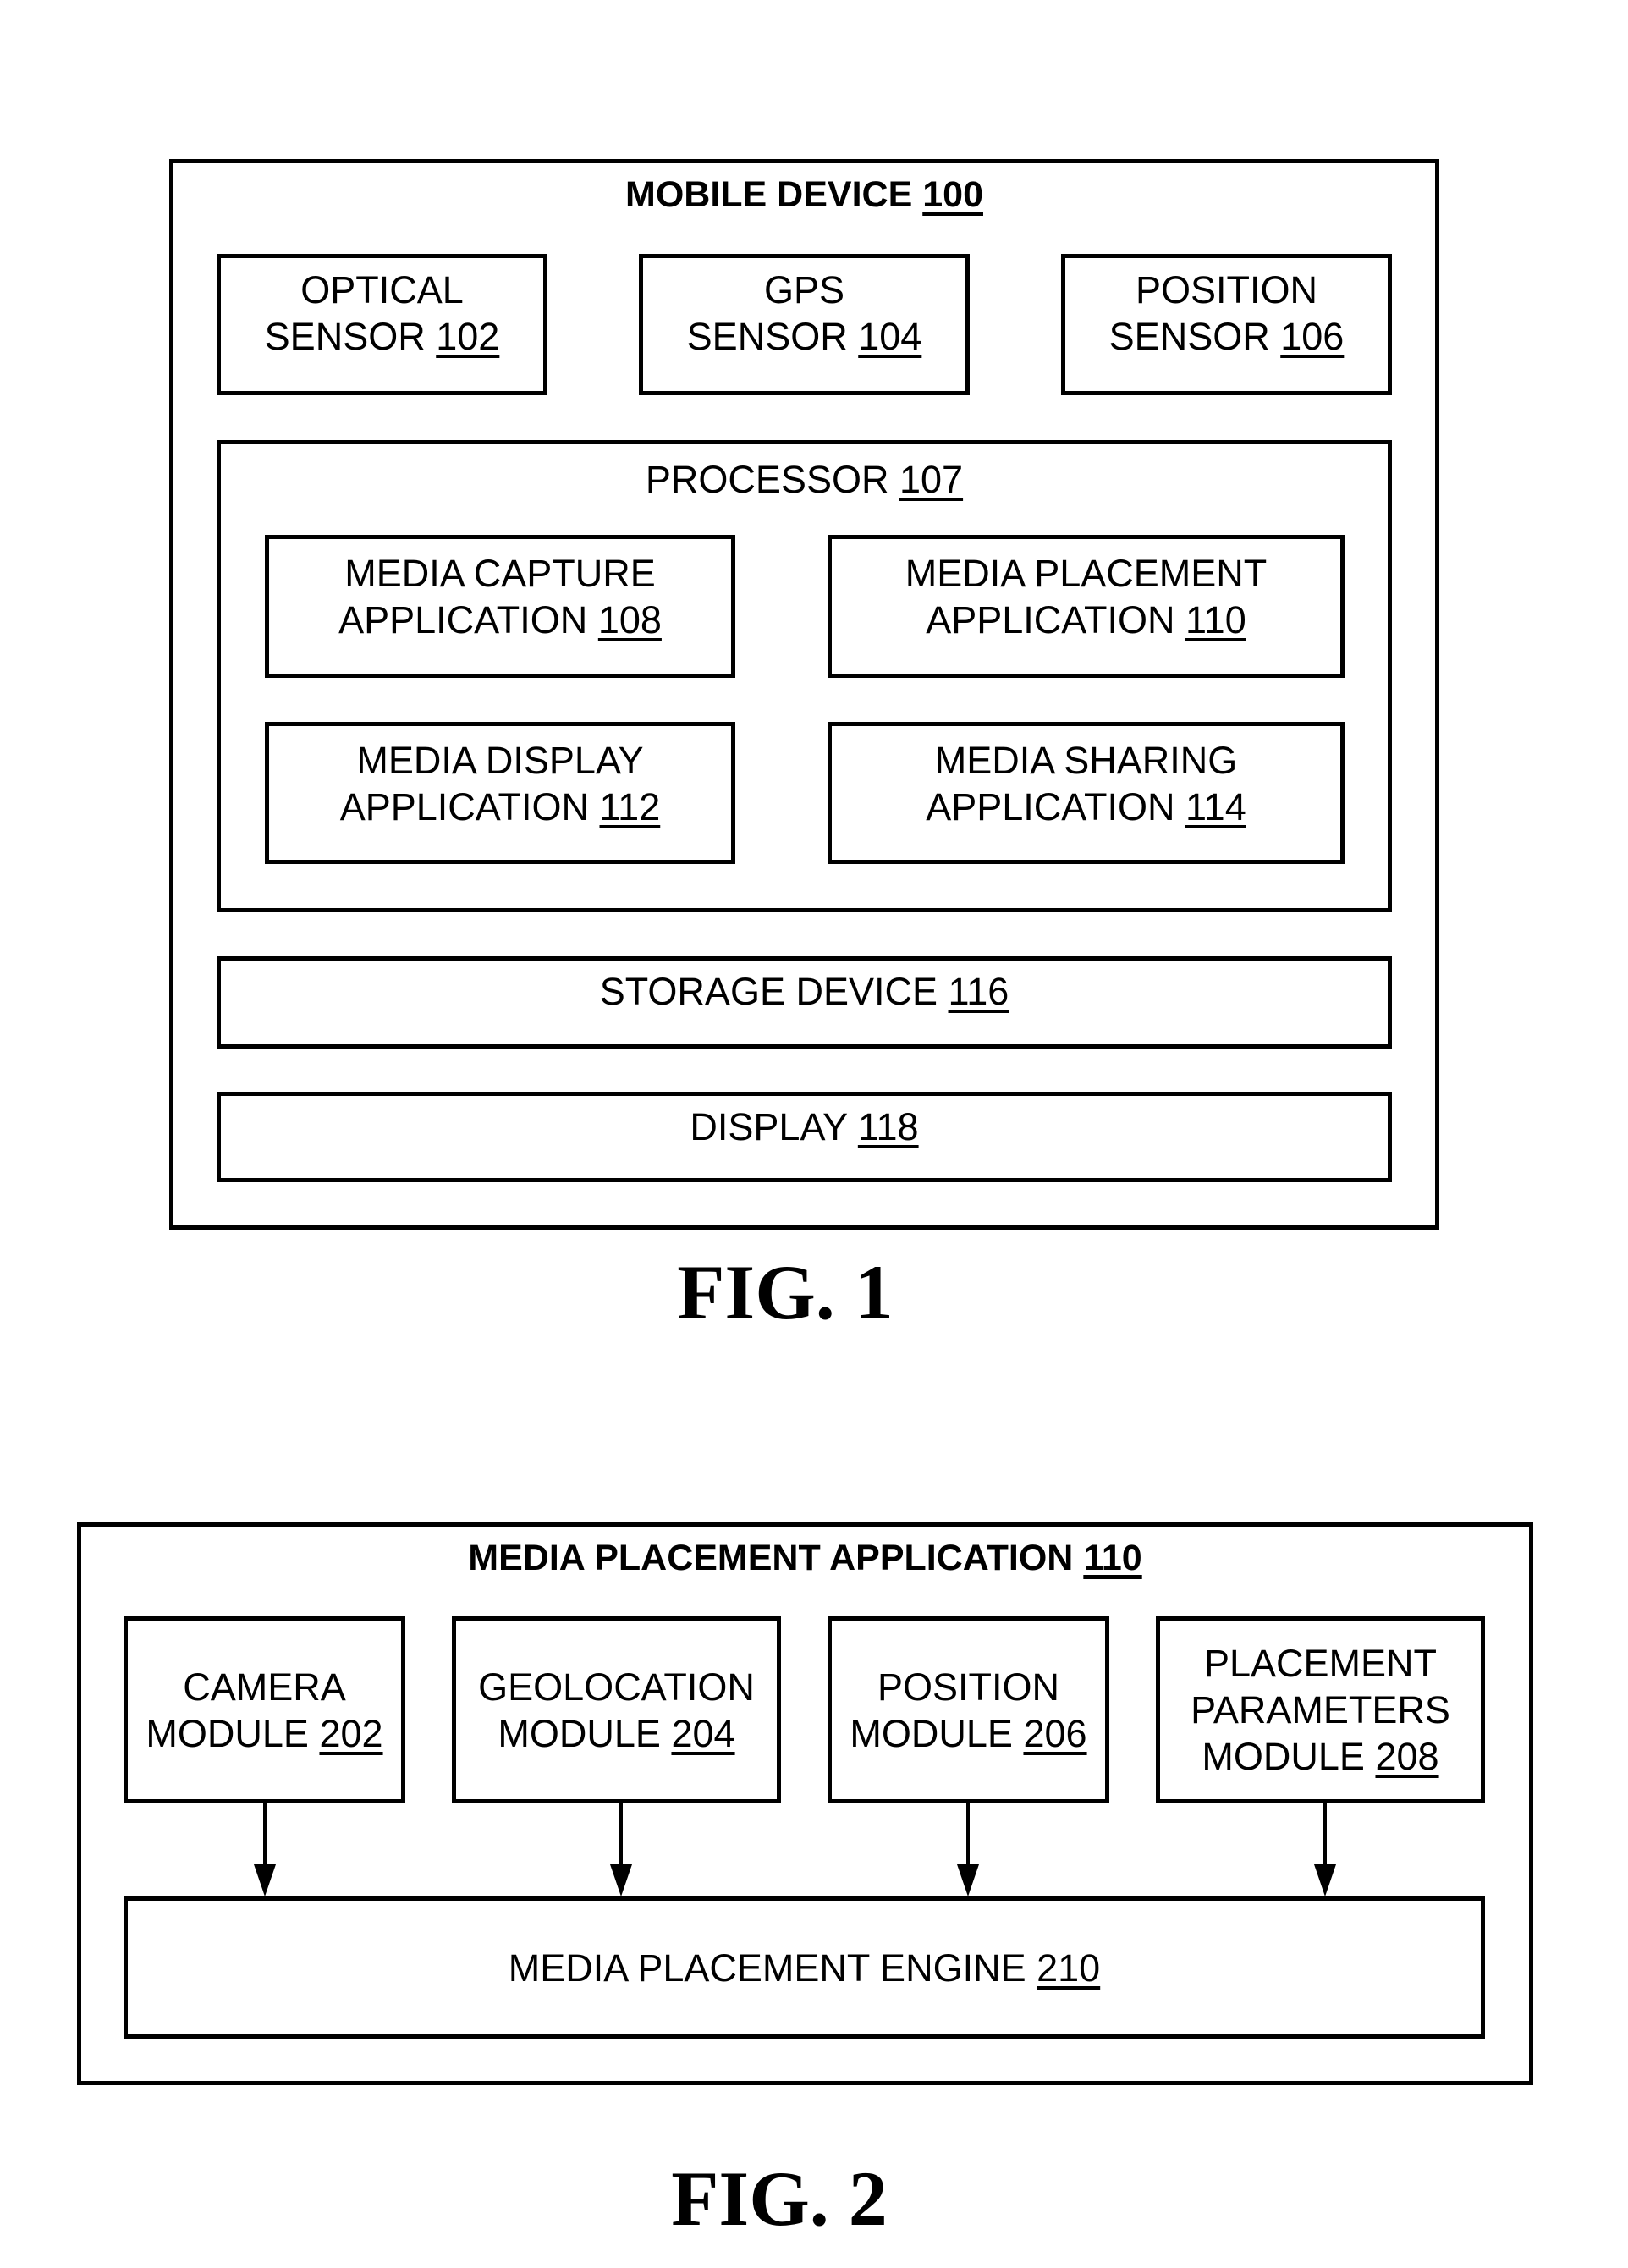  I want to click on arrows-layer, so click(795, 1849).